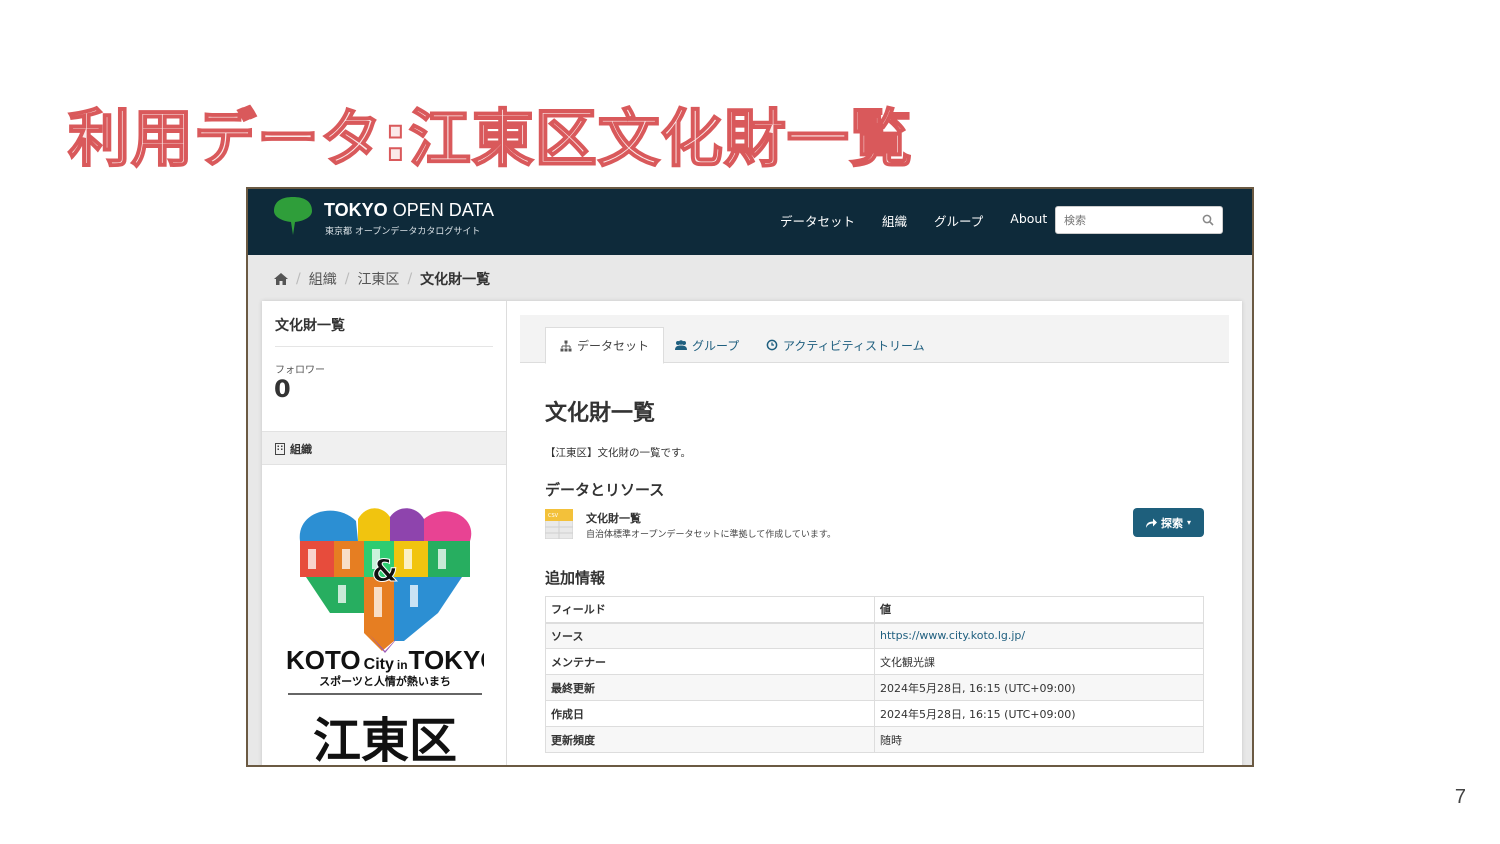  I want to click on brand-title: TOKYO OPEN DATA, so click(409, 210).